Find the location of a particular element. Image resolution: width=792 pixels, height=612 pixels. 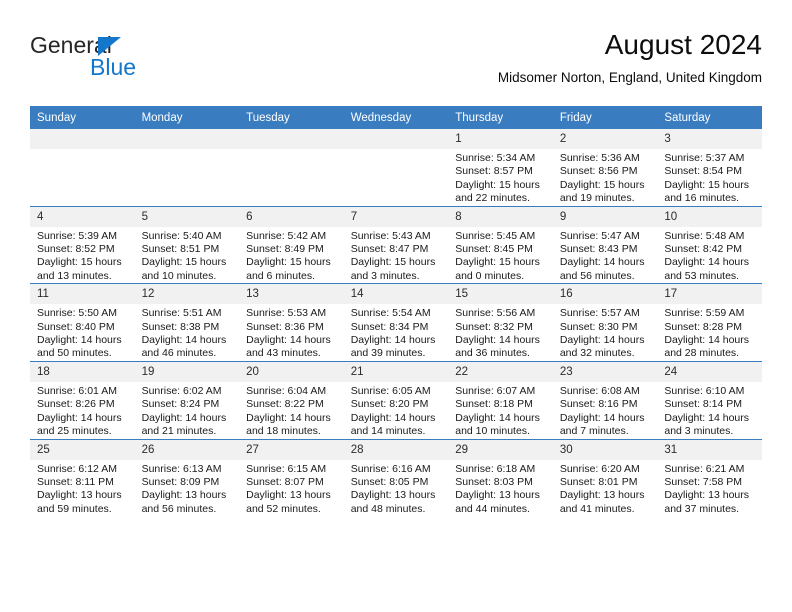

day-number: 20 is located at coordinates (291, 371).